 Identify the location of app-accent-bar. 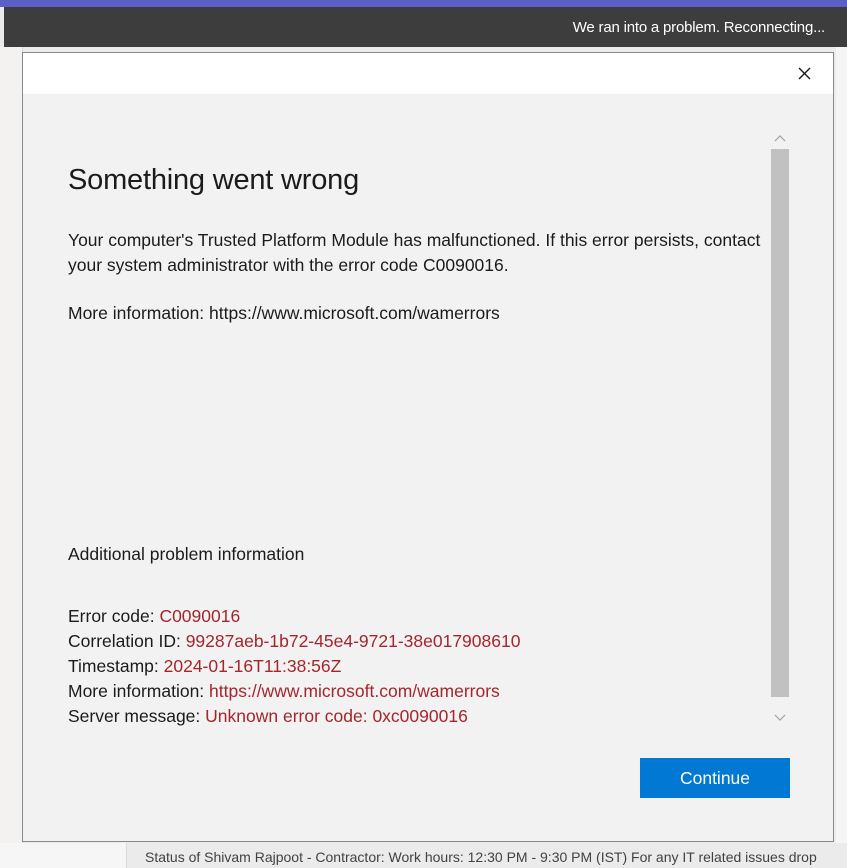
(423, 3).